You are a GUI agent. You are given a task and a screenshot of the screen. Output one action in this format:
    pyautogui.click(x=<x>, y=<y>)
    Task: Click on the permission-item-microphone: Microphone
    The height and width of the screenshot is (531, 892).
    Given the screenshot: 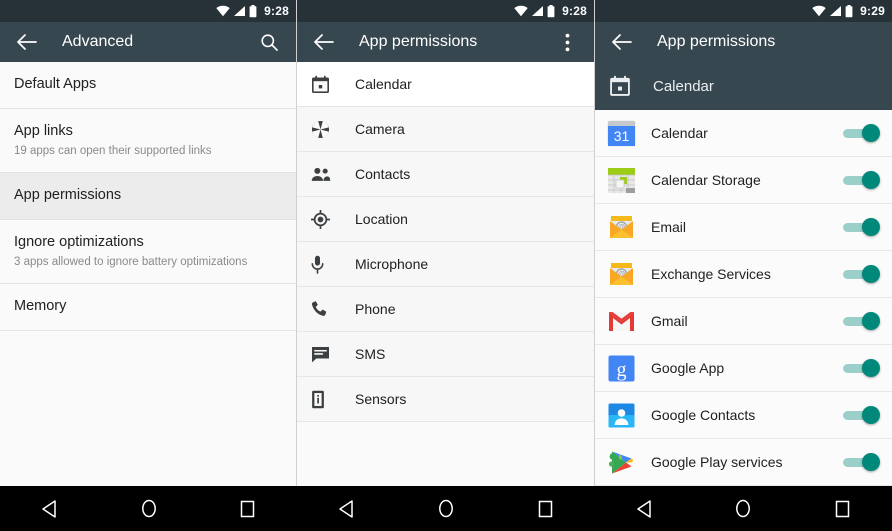 What is the action you would take?
    pyautogui.click(x=445, y=264)
    